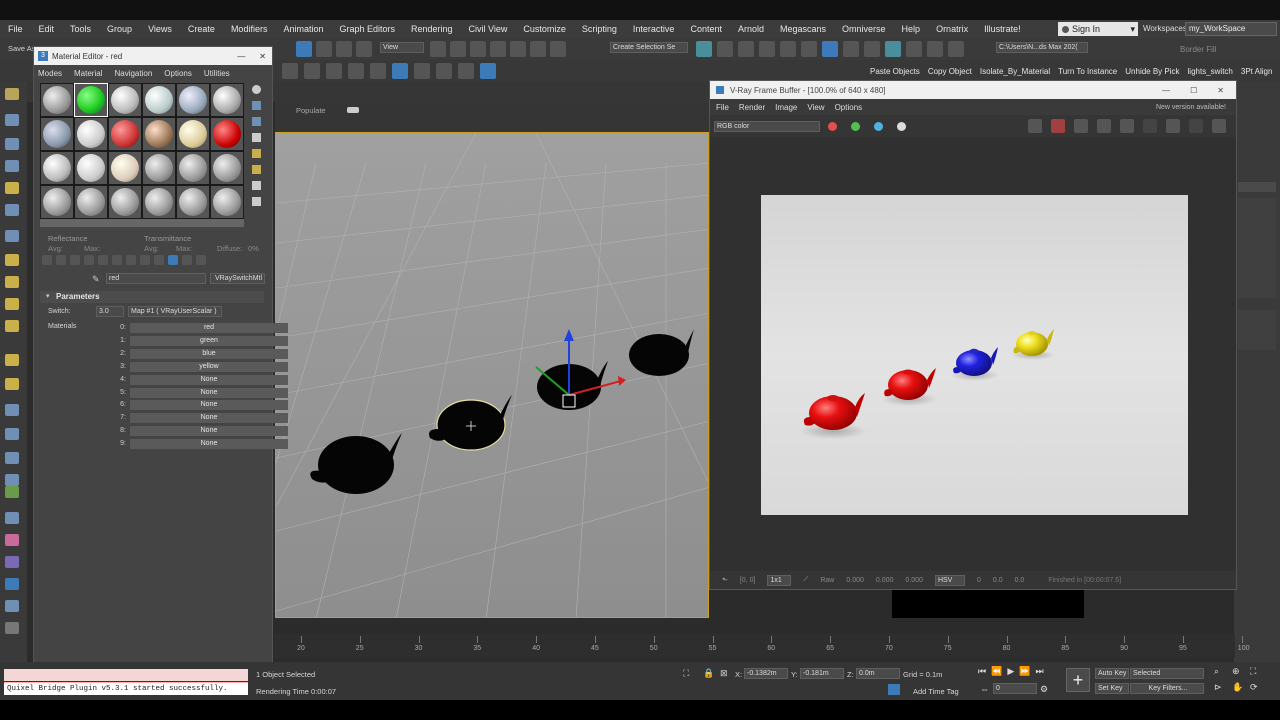  I want to click on eyedropper-icon: ✎, so click(96, 279).